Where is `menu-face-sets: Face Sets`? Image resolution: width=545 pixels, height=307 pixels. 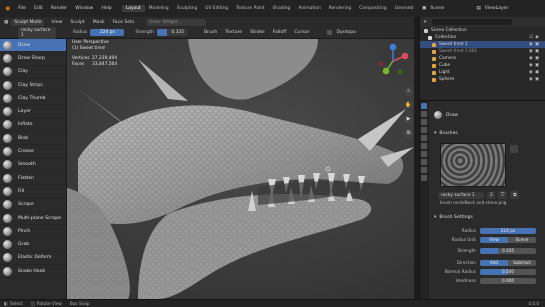
menu-face-sets: Face Sets is located at coordinates (124, 22).